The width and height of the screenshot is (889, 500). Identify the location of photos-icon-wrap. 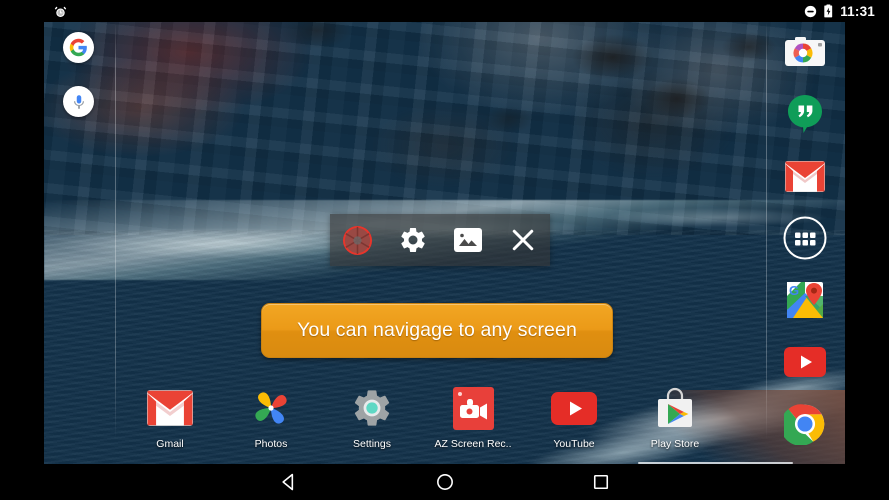
(271, 408).